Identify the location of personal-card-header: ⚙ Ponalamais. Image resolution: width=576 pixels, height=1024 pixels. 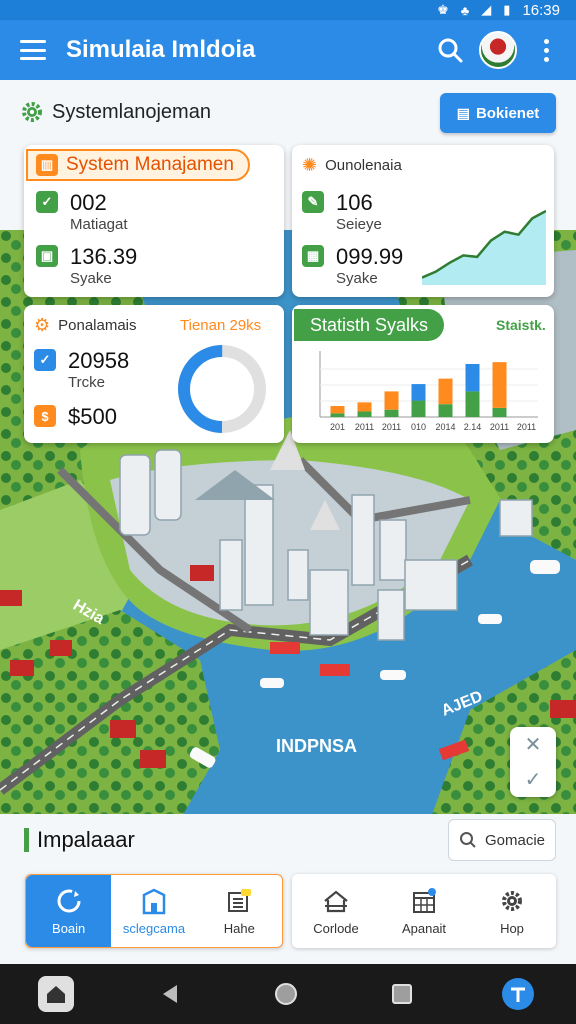
(85, 325).